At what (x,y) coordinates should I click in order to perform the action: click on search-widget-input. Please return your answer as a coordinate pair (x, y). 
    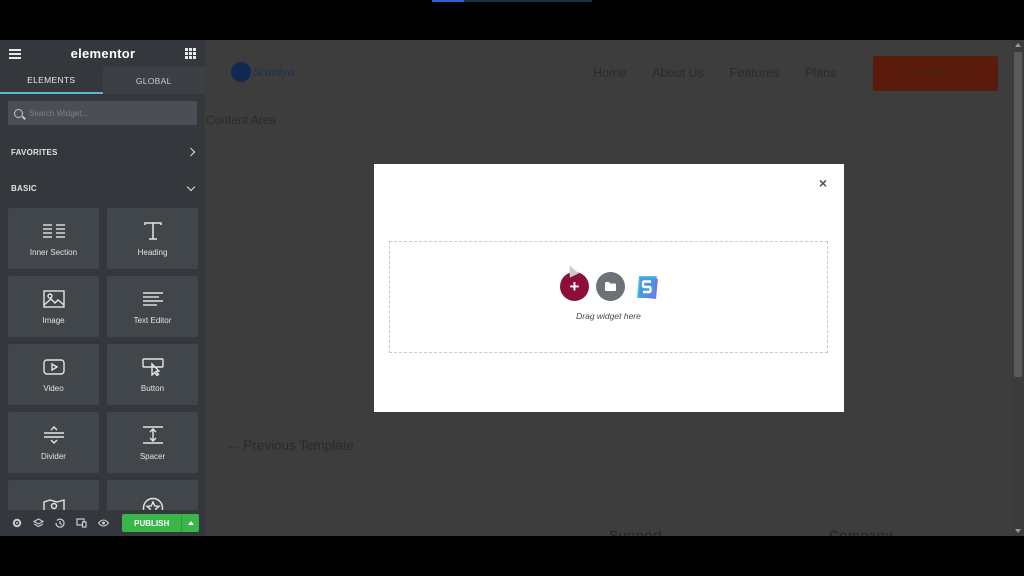
    Looking at the image, I should click on (104, 113).